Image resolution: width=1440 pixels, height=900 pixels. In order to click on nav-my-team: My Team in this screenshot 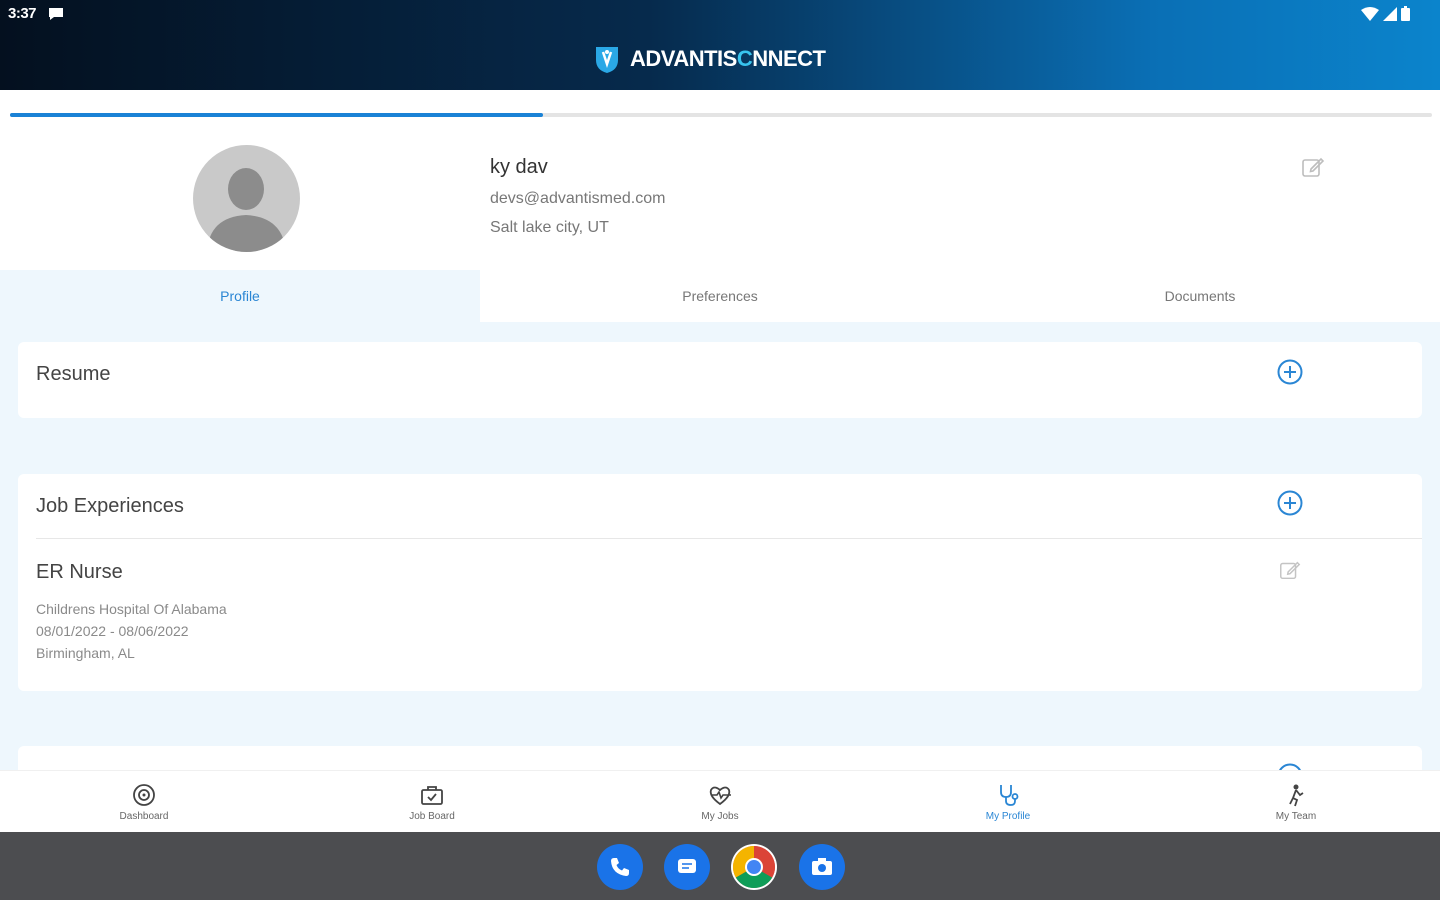, I will do `click(1296, 801)`.